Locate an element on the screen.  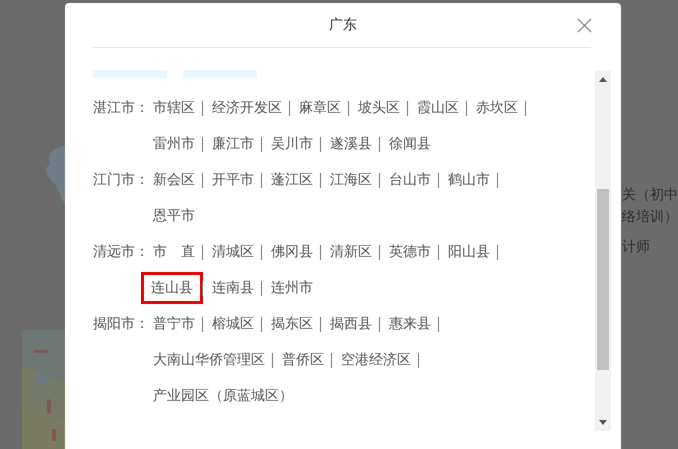
district-link: 揭东区 is located at coordinates (292, 324).